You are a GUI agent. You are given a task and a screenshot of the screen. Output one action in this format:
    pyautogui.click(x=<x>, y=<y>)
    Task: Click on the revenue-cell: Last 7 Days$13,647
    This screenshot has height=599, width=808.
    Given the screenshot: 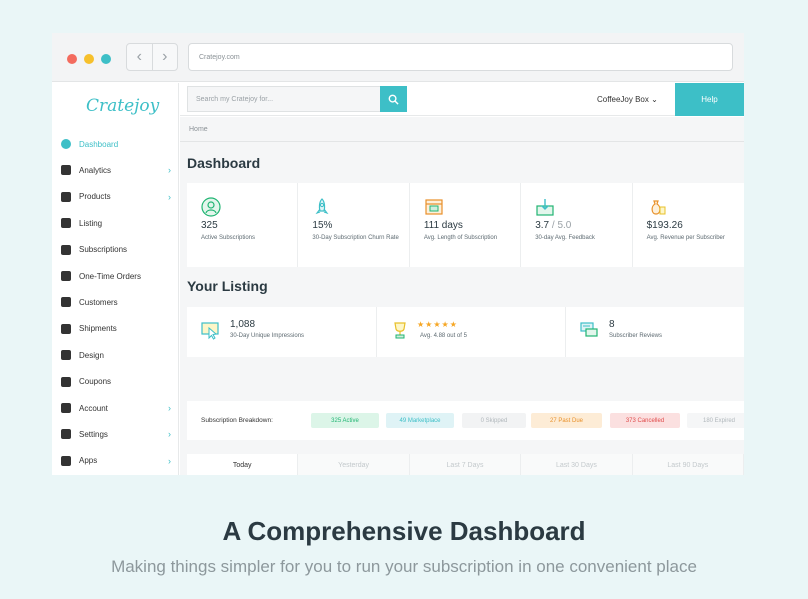 What is the action you would take?
    pyautogui.click(x=465, y=464)
    